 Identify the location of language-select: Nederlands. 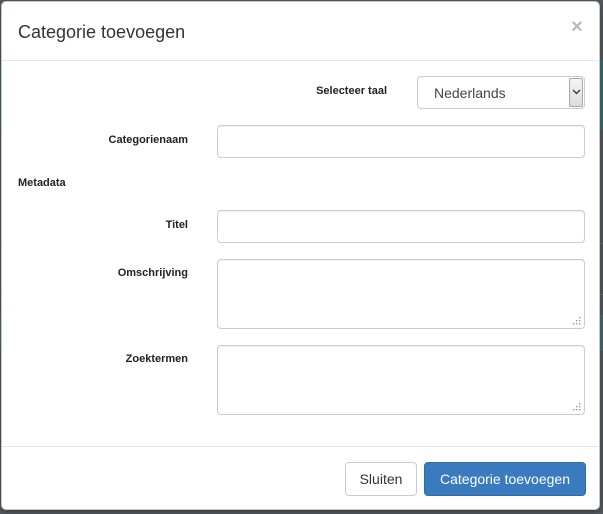
(501, 92).